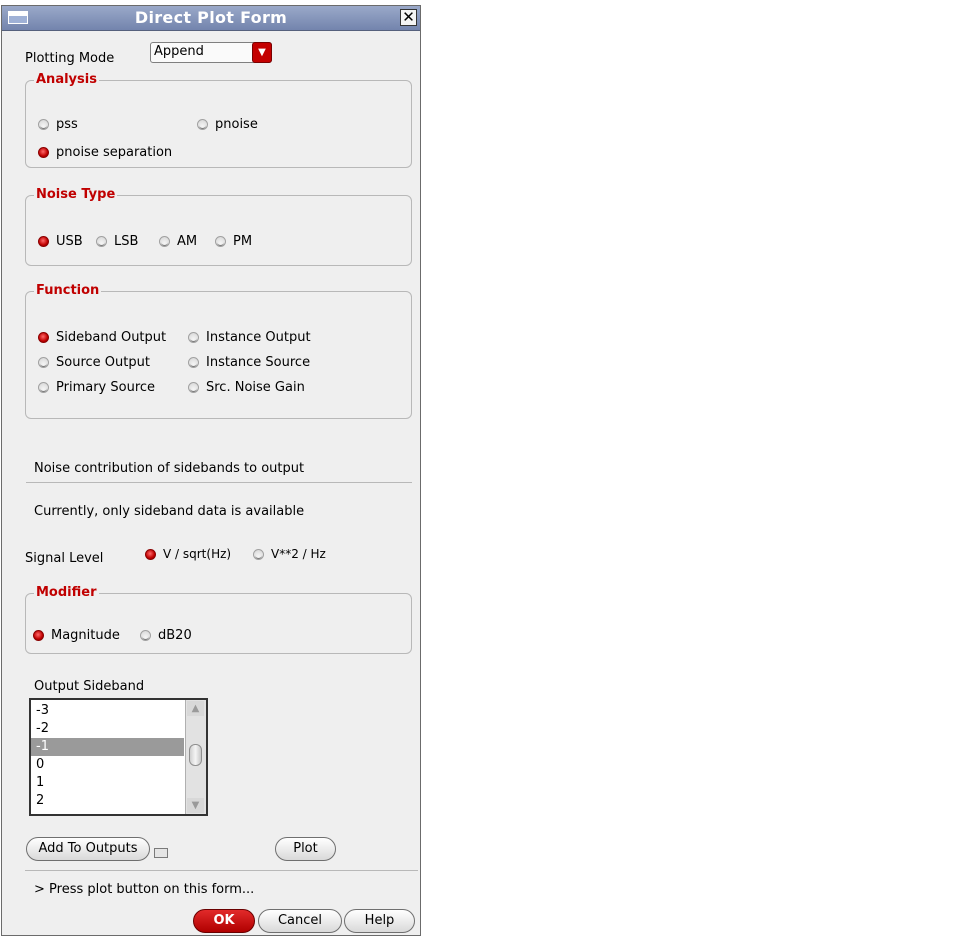 This screenshot has height=940, width=964. Describe the element at coordinates (89, 686) in the screenshot. I see `output-sideband-label: Output Sideband` at that location.